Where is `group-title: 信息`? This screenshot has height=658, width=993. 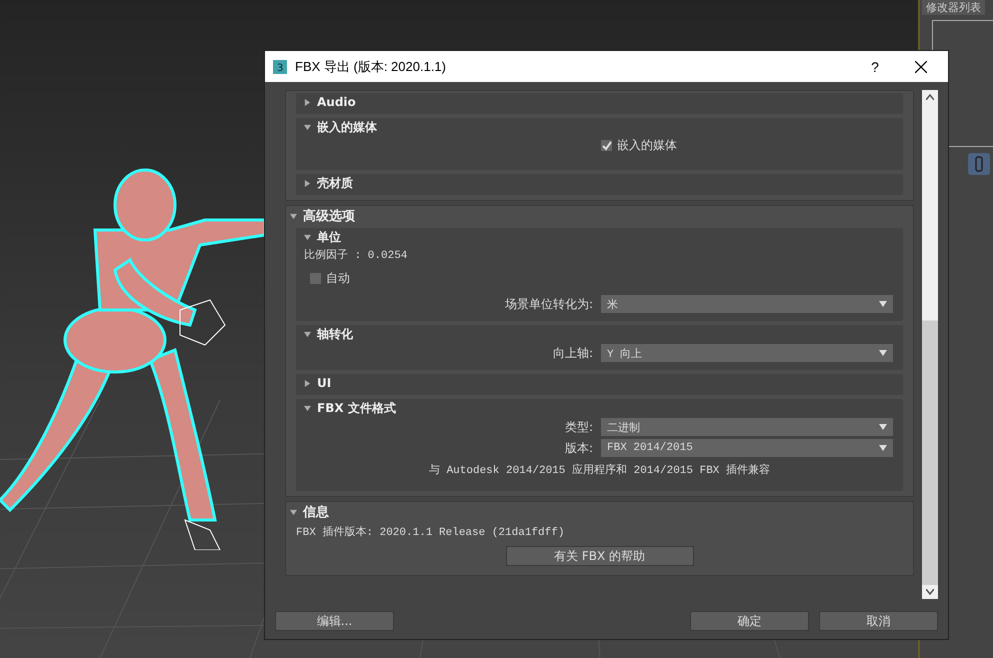
group-title: 信息 is located at coordinates (316, 512).